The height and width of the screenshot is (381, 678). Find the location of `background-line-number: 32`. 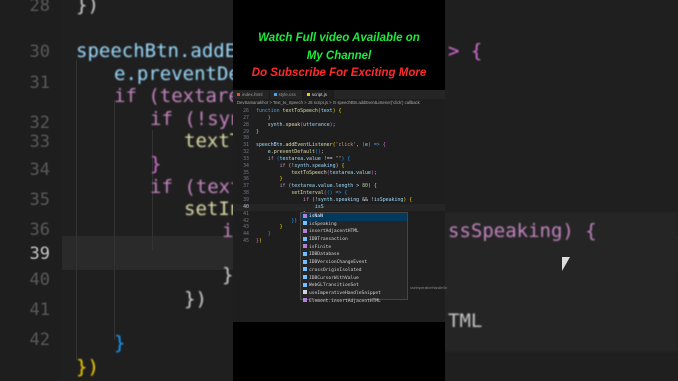

background-line-number: 32 is located at coordinates (39, 123).